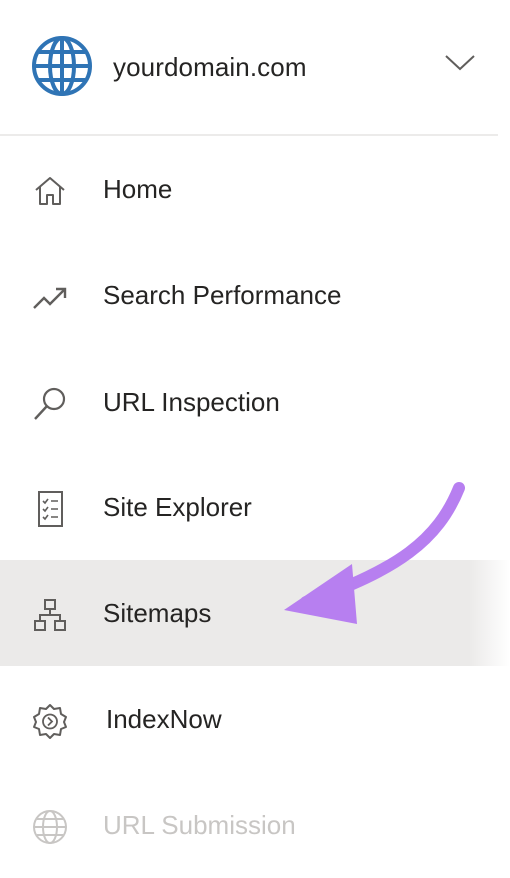 This screenshot has height=878, width=510. Describe the element at coordinates (199, 825) in the screenshot. I see `sidebar-item-label: URL Submission` at that location.